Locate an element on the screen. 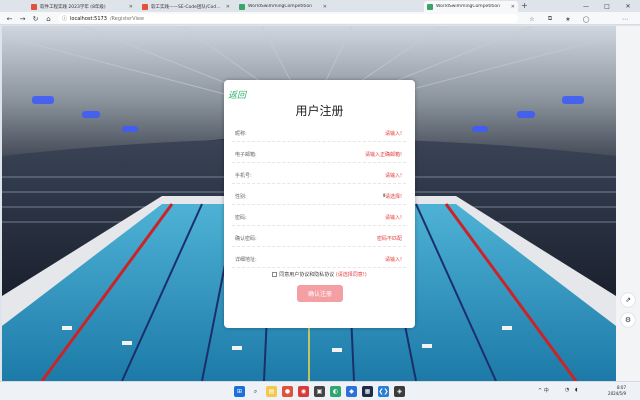  settings-icon: ⚙ is located at coordinates (628, 320).